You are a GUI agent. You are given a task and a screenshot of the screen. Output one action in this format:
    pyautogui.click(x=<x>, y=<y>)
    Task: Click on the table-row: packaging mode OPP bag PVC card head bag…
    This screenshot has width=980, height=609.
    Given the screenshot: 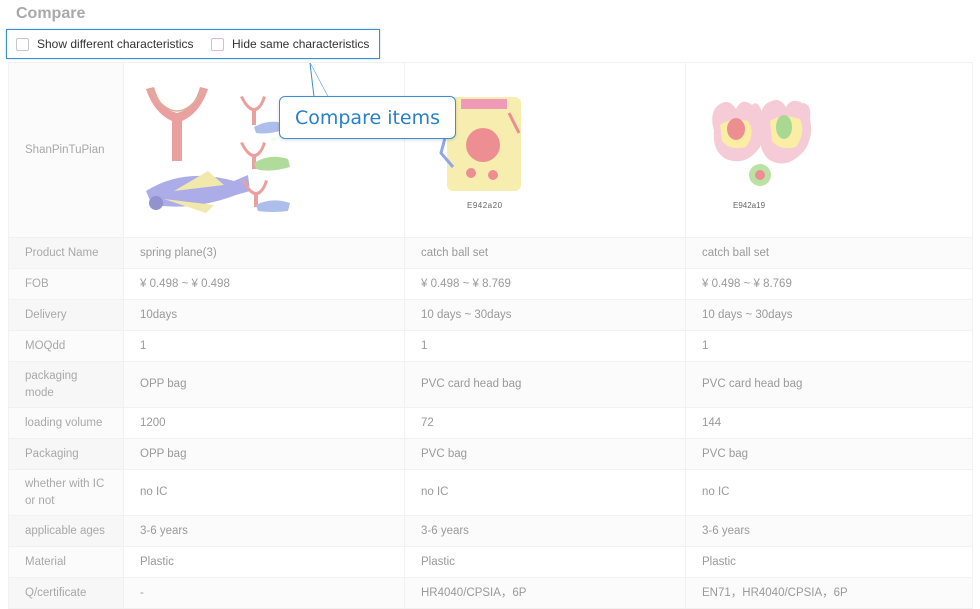 What is the action you would take?
    pyautogui.click(x=490, y=384)
    